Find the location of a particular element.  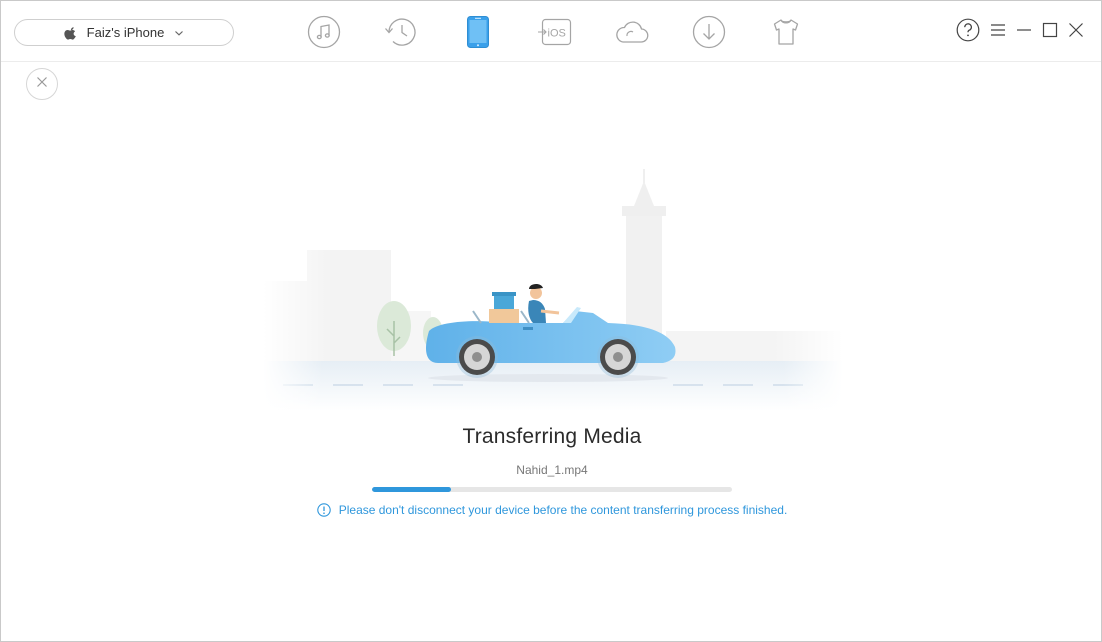

cancel-transfer-button is located at coordinates (42, 84).